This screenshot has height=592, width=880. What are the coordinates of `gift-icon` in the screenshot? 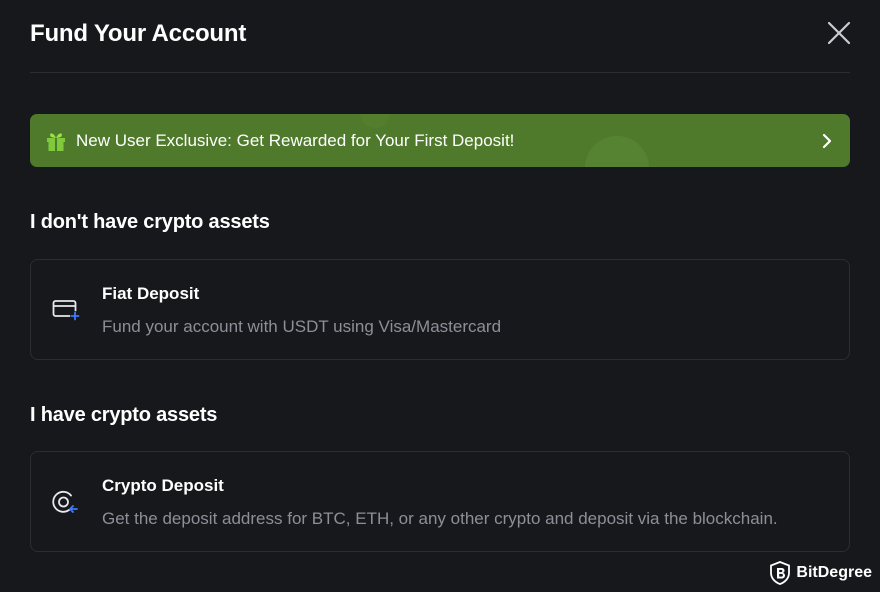 It's located at (56, 141).